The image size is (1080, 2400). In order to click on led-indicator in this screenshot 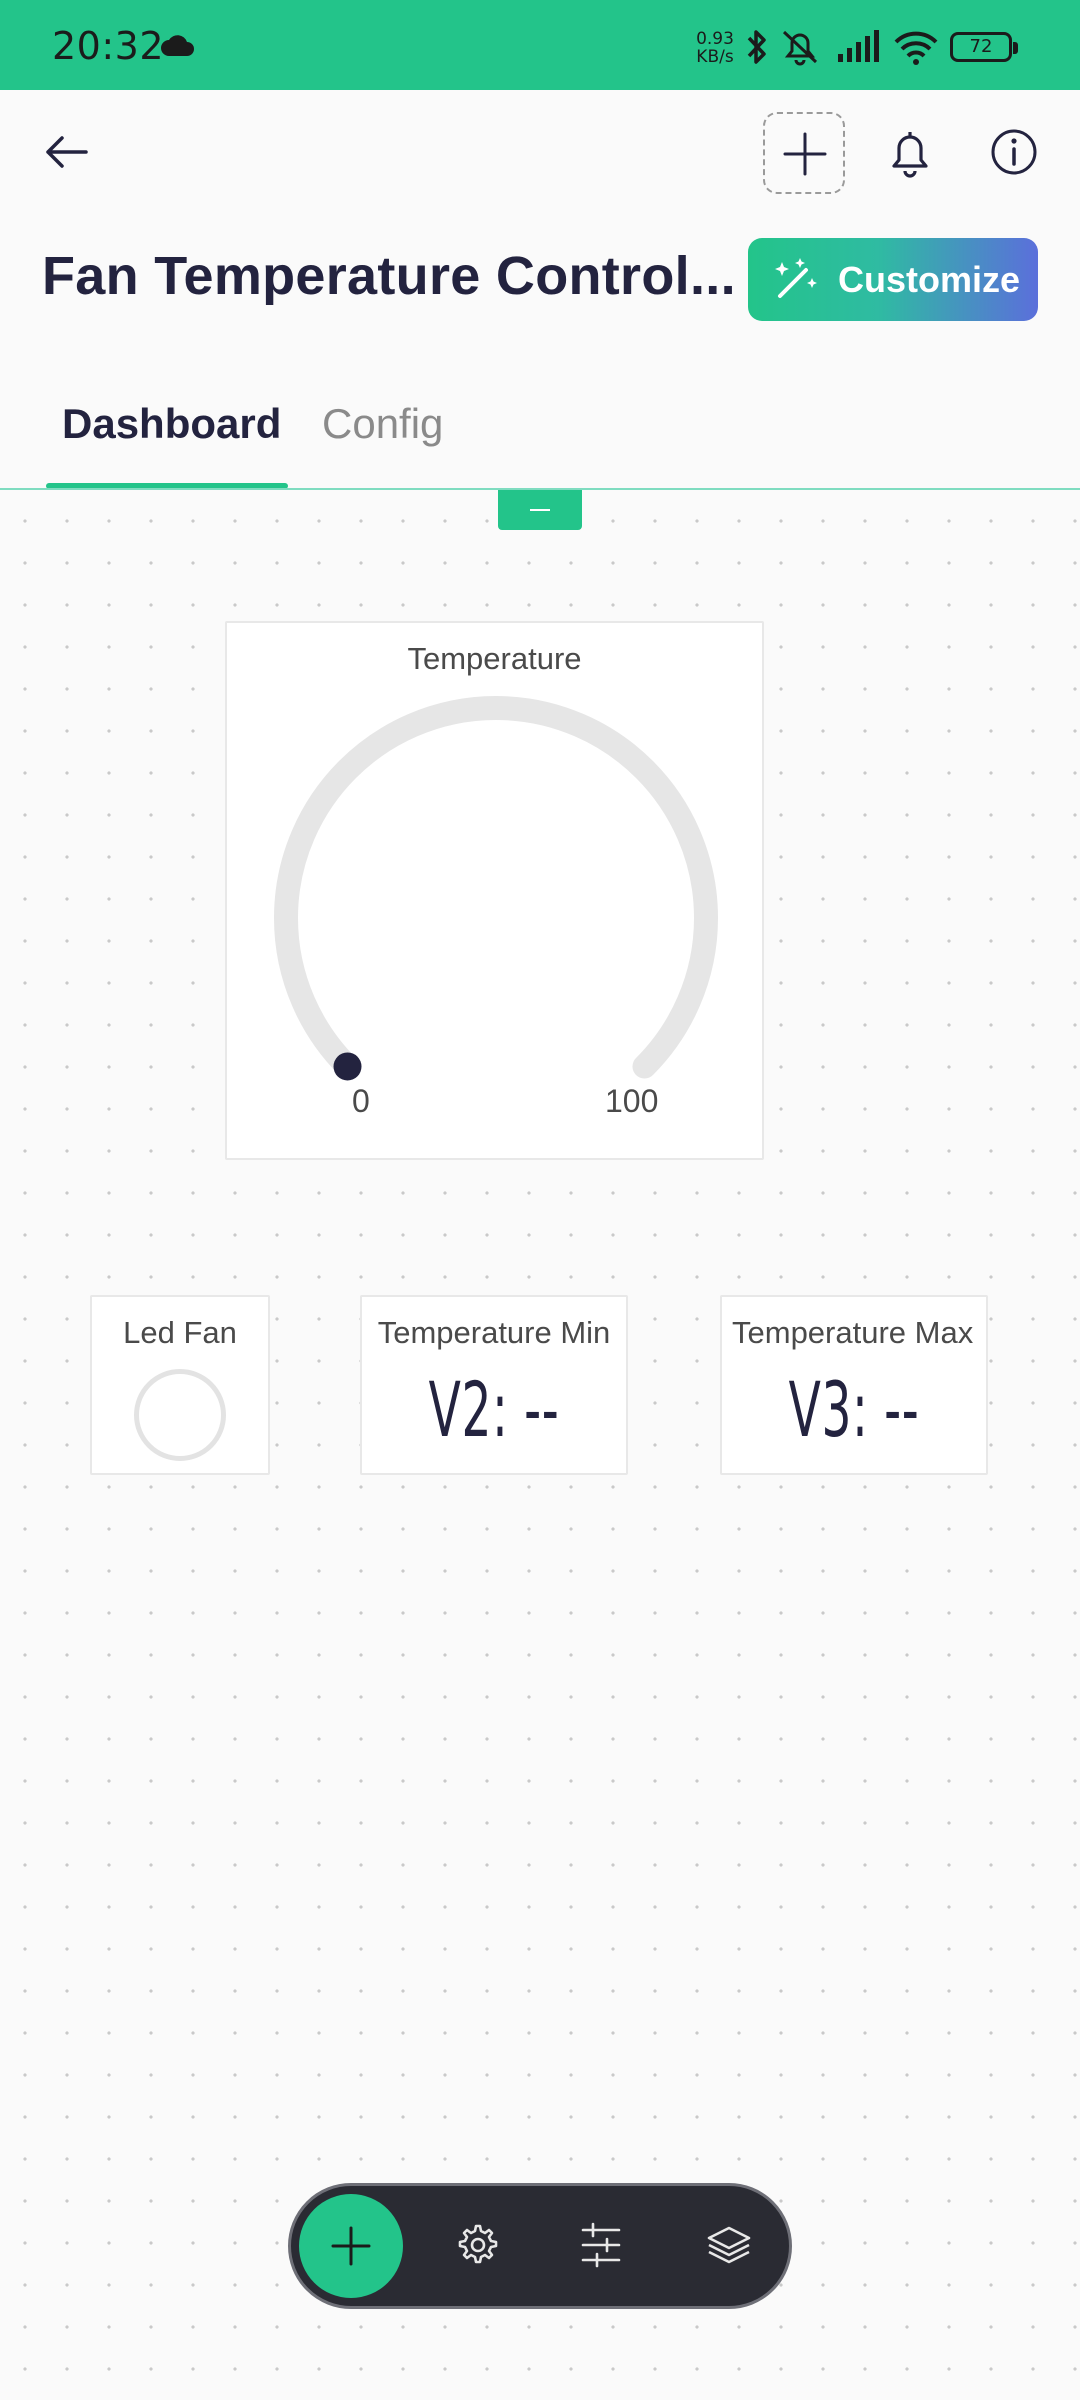, I will do `click(180, 1415)`.